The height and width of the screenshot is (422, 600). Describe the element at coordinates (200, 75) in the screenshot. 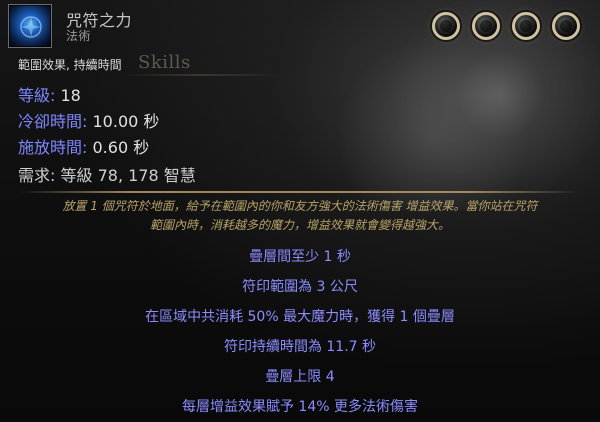

I see `background-skills-divider` at that location.